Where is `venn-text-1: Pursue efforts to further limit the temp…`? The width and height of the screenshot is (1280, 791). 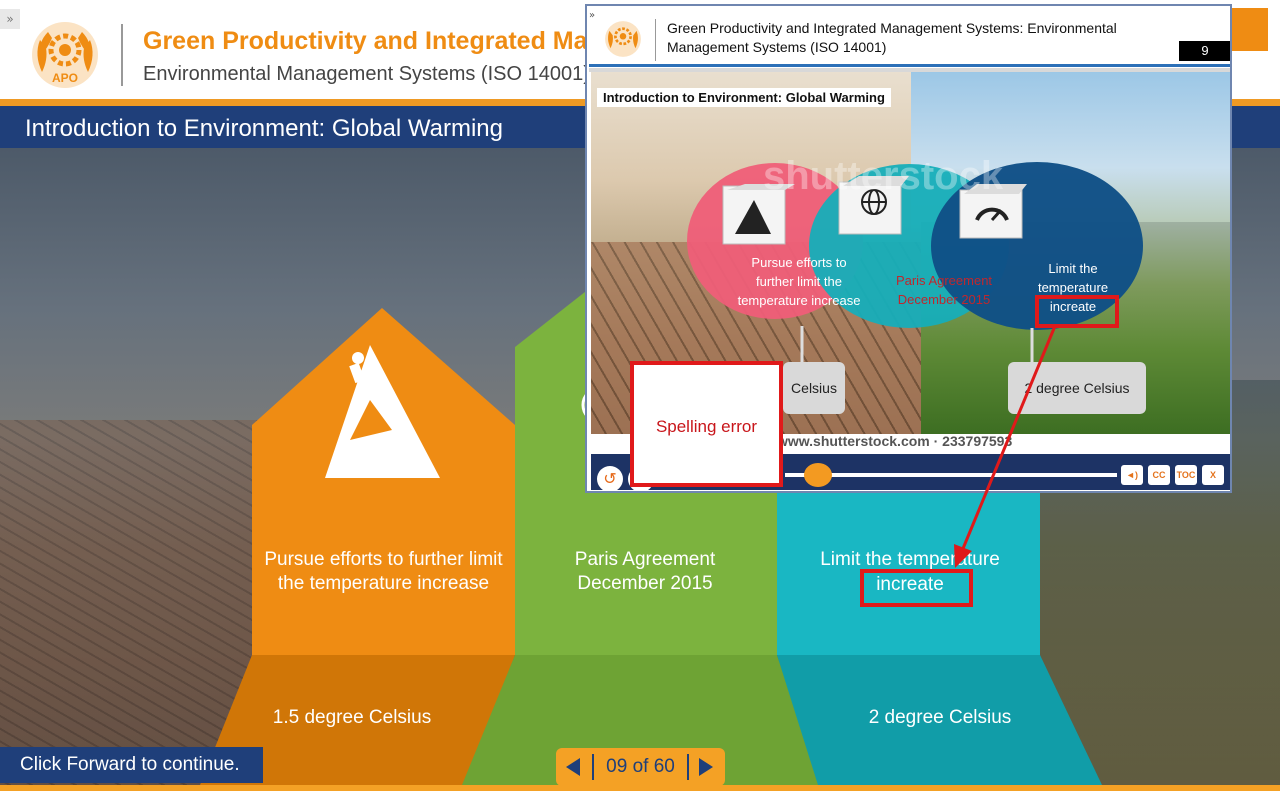 venn-text-1: Pursue efforts to further limit the temp… is located at coordinates (799, 281).